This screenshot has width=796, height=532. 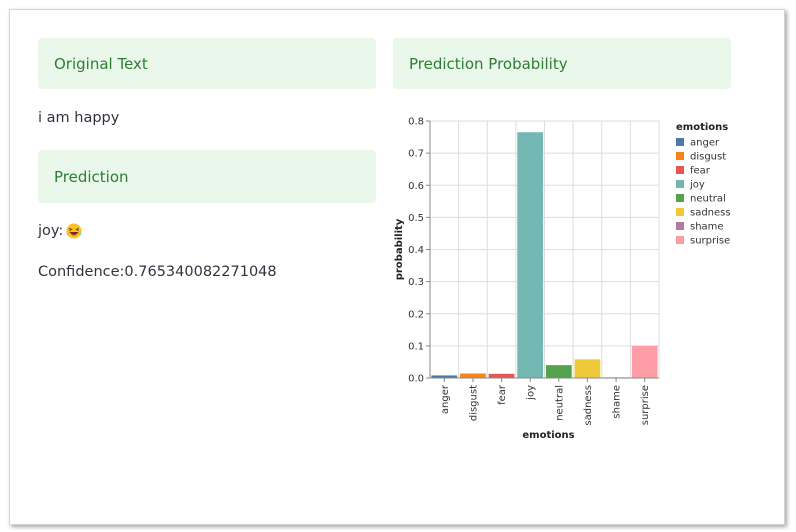 What do you see at coordinates (101, 63) in the screenshot?
I see `original-text-header-label: Original Text` at bounding box center [101, 63].